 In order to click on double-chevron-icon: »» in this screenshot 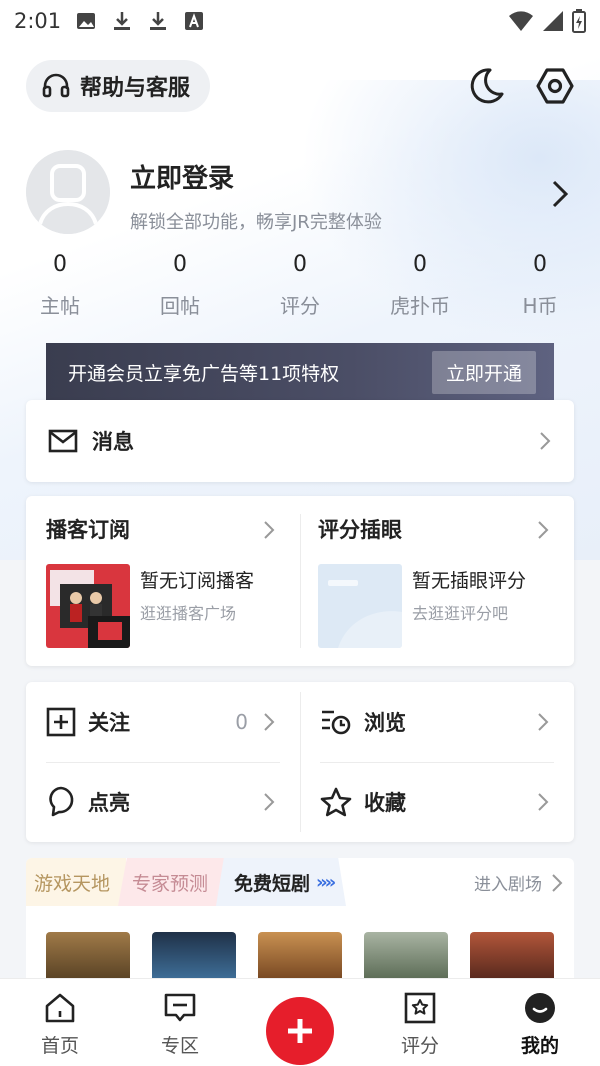, I will do `click(326, 882)`.